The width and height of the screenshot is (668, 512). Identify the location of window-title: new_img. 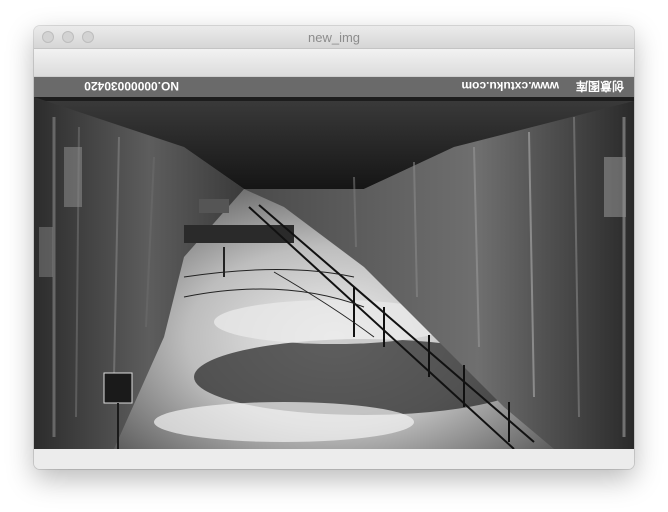
(334, 37).